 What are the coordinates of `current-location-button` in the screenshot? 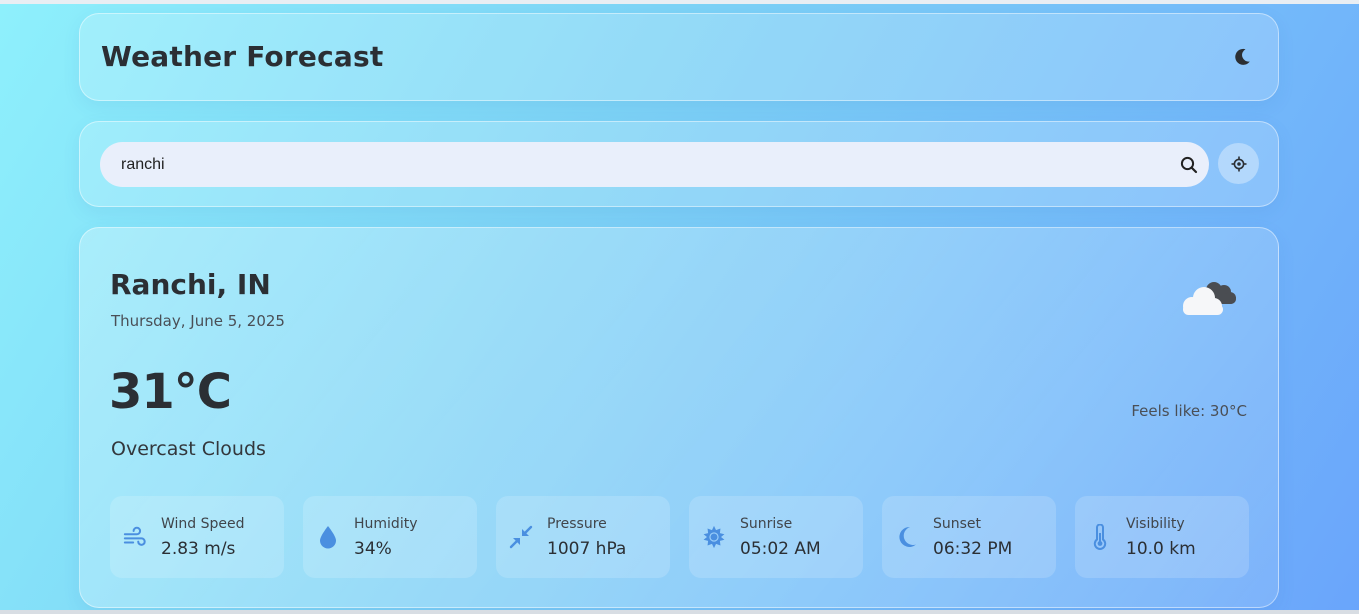 It's located at (1238, 163).